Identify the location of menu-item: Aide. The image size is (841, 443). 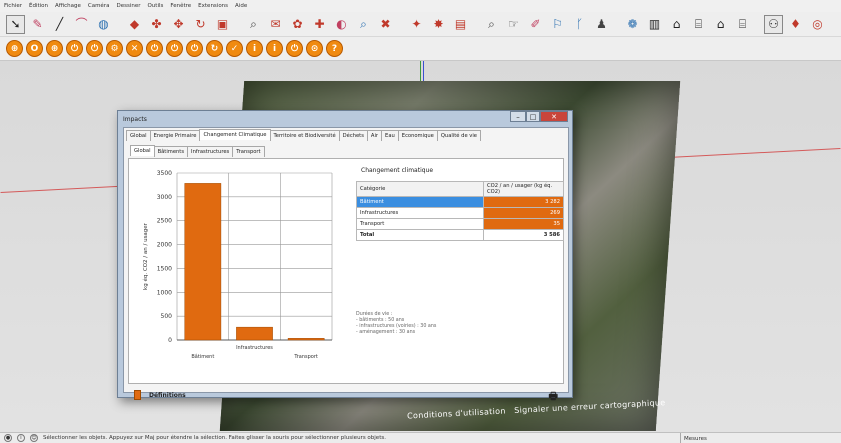
(241, 6).